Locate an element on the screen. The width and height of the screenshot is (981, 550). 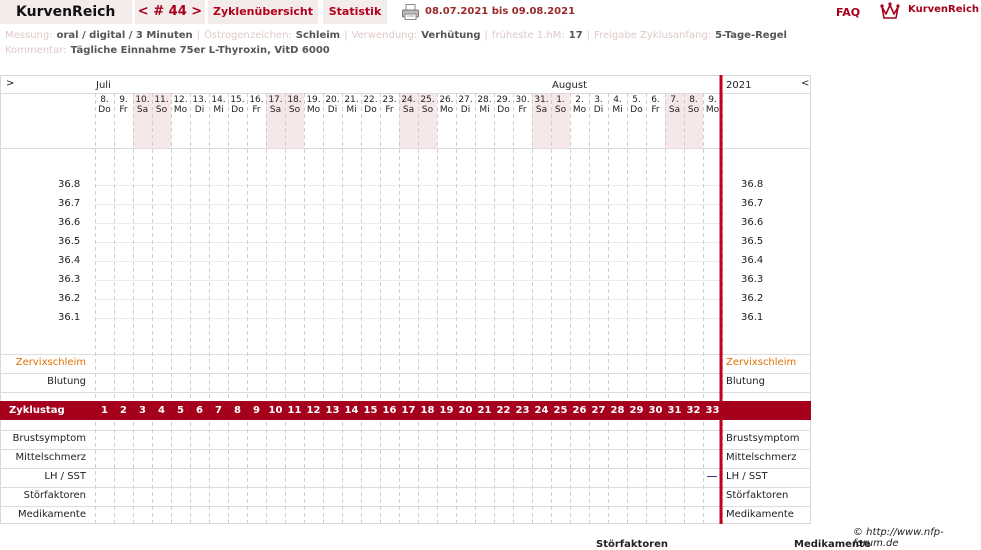
temperature-tick-right: 36.3 is located at coordinates (752, 279).